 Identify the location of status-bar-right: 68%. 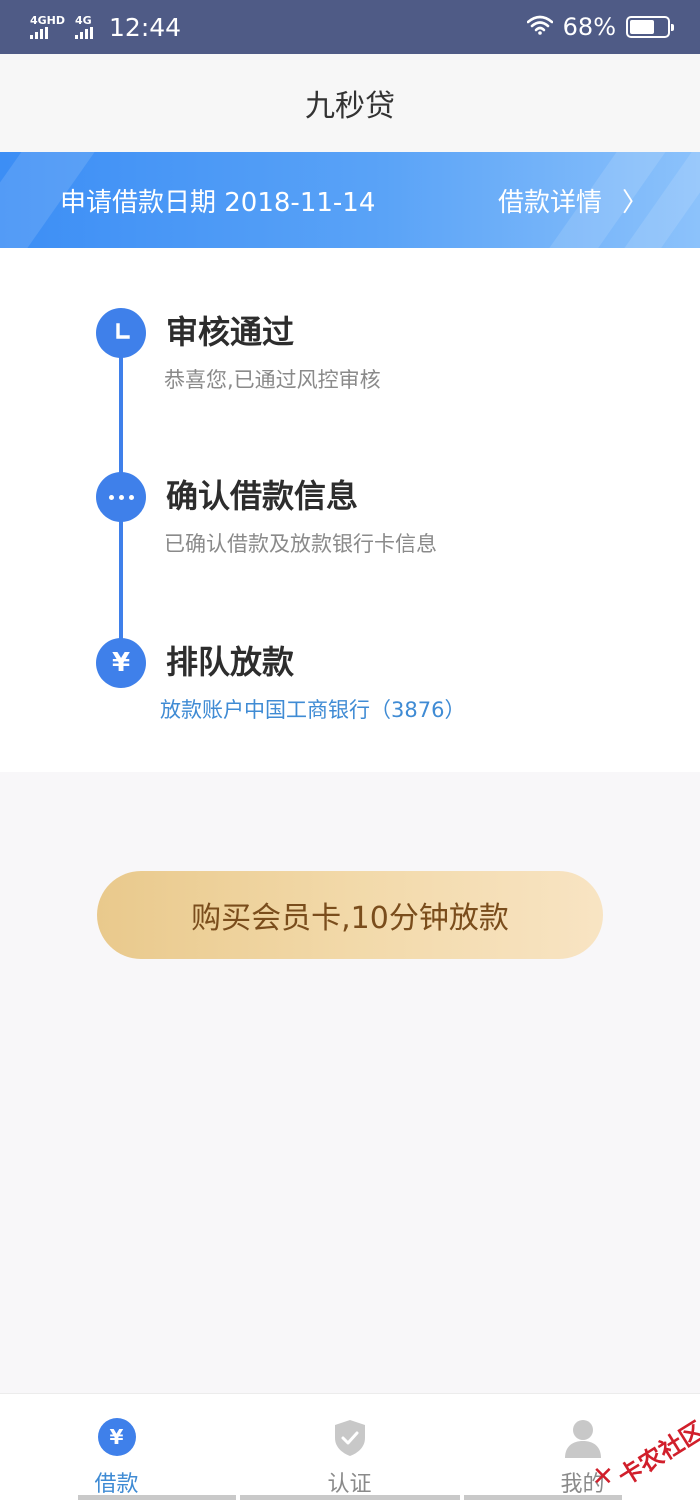
(600, 27).